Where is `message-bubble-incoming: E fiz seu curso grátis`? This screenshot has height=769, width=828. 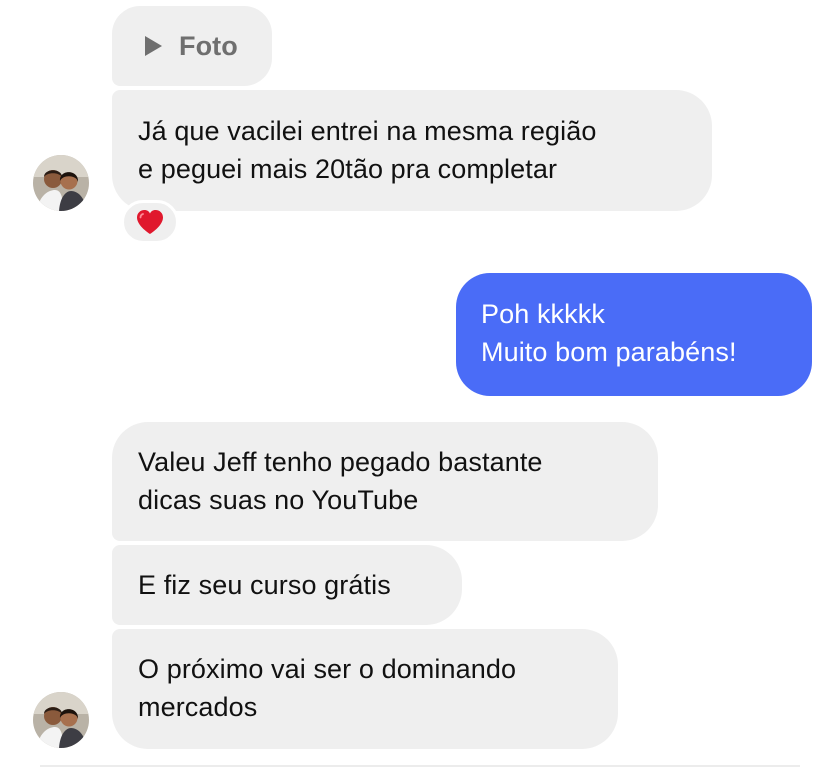
message-bubble-incoming: E fiz seu curso grátis is located at coordinates (287, 585).